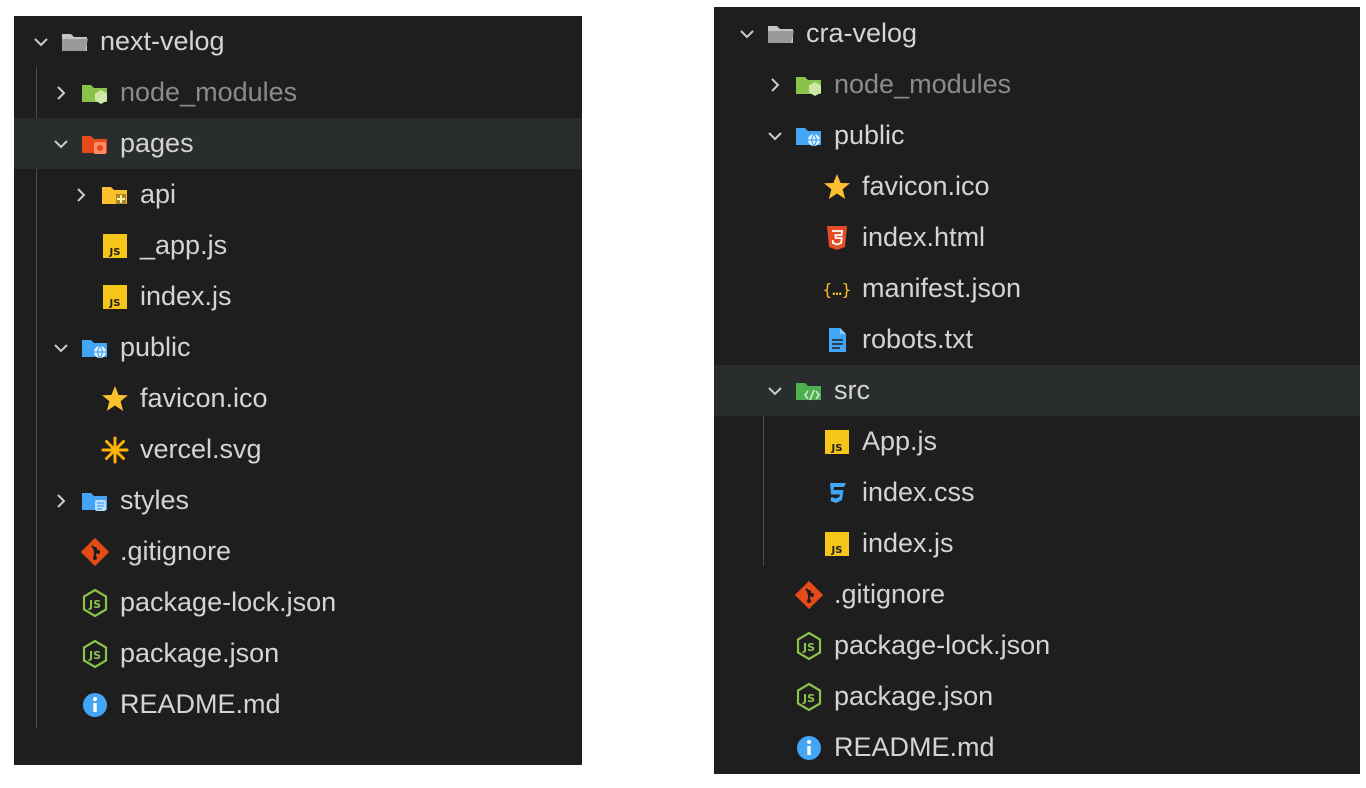 This screenshot has width=1366, height=788. I want to click on tree-item-label: index.css, so click(918, 492).